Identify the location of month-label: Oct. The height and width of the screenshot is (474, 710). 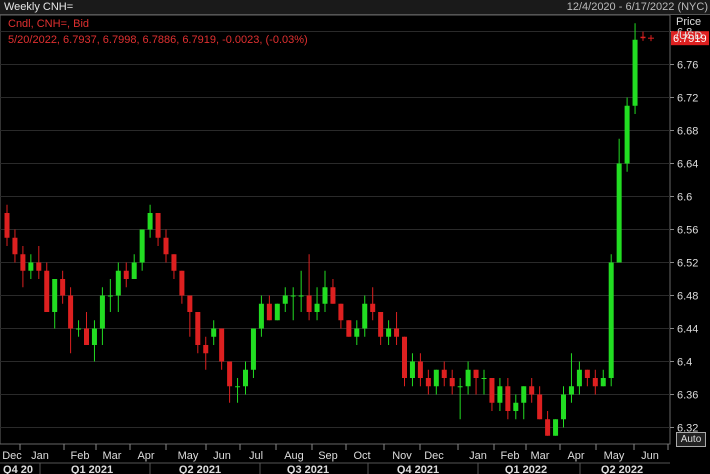
(361, 456).